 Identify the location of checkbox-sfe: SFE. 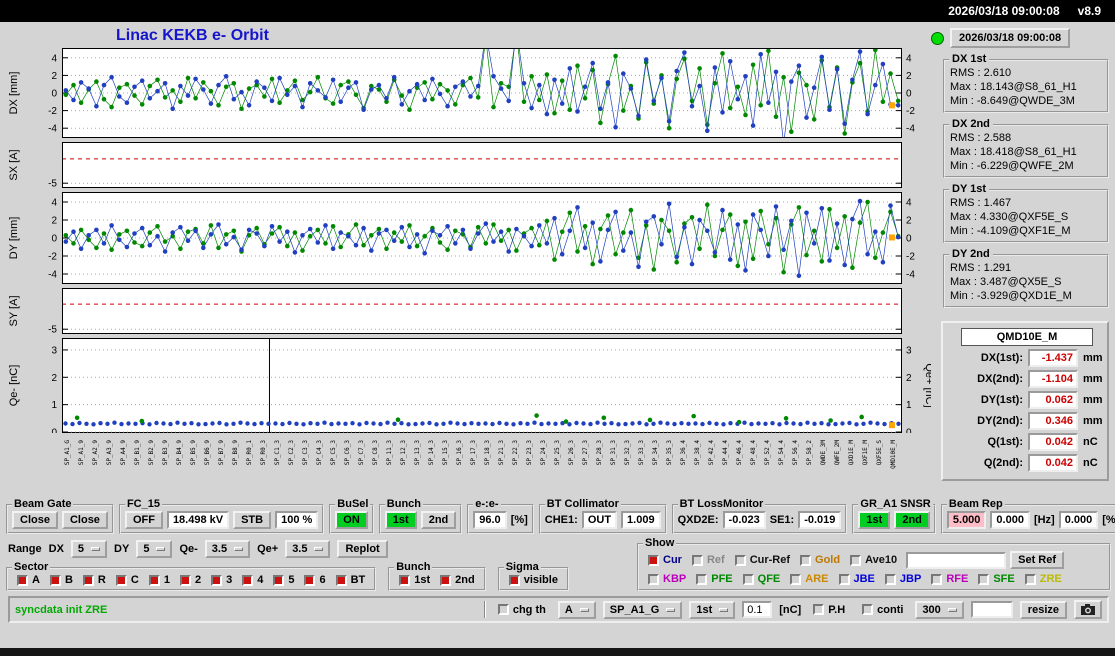
(996, 579).